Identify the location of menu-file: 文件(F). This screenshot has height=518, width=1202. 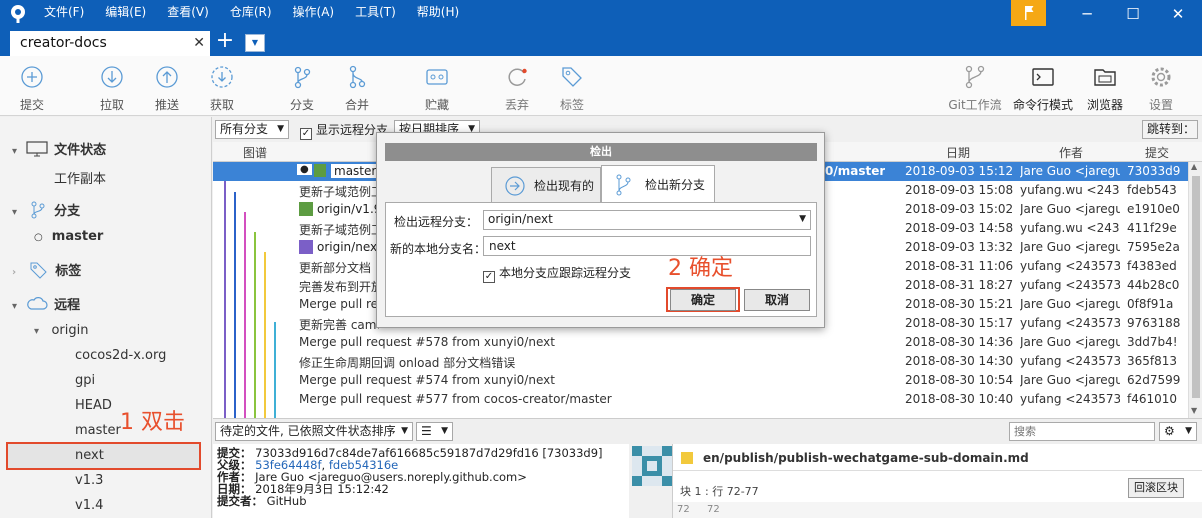
(64, 14).